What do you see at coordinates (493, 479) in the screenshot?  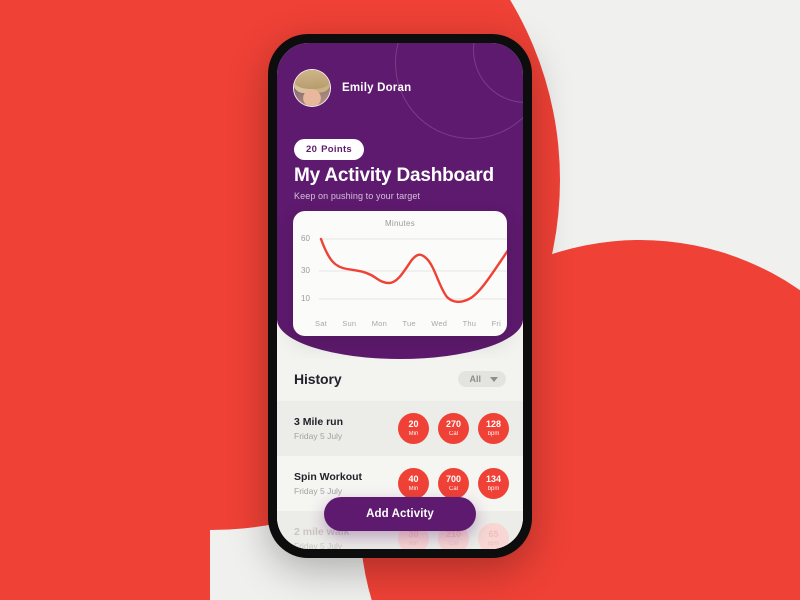 I see `stat-value: 134` at bounding box center [493, 479].